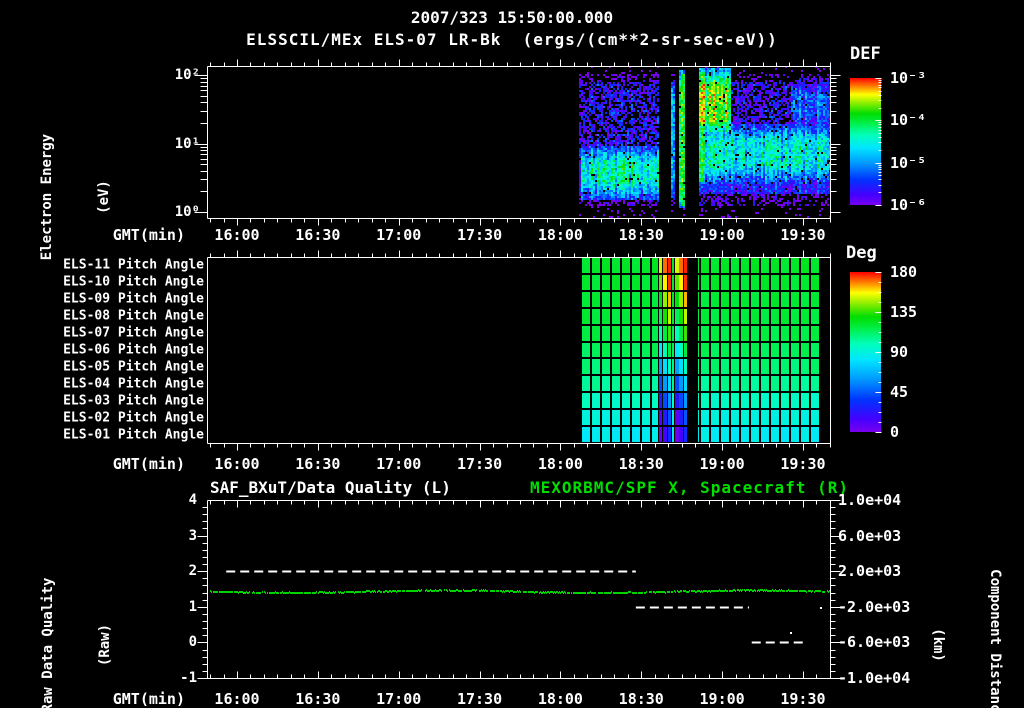  I want to click on p3-right-tick-label: -2.0e+03, so click(874, 606).